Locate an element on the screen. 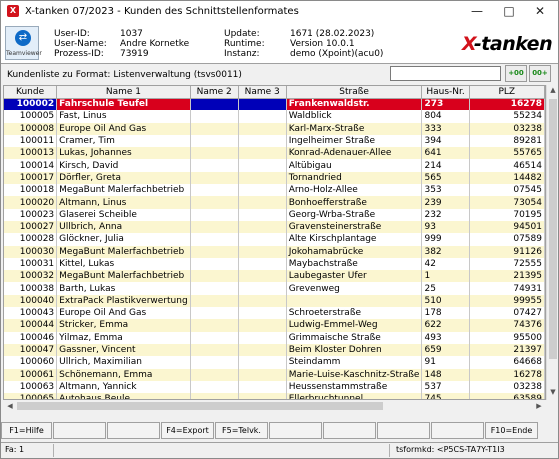  function-key-1: F1=Hilfe is located at coordinates (26, 430).